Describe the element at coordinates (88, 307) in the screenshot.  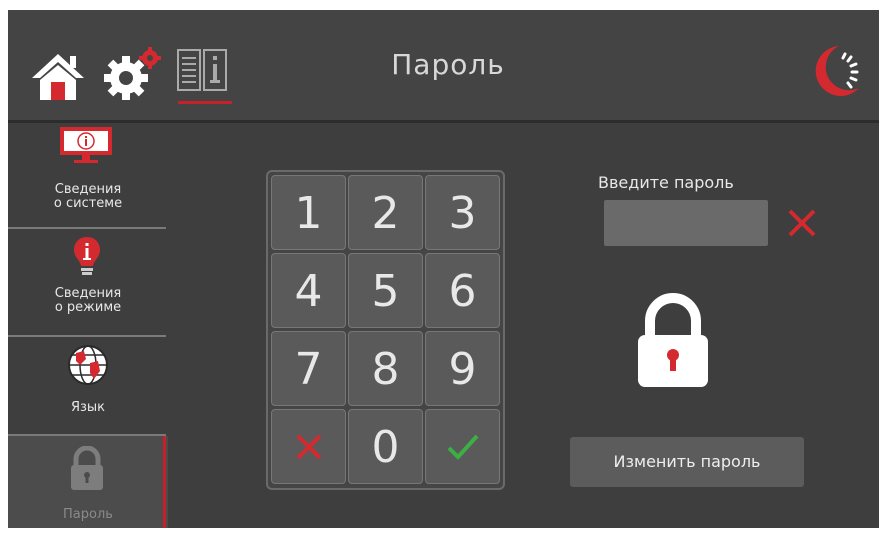
I see `sidebar-item-label: о режиме` at that location.